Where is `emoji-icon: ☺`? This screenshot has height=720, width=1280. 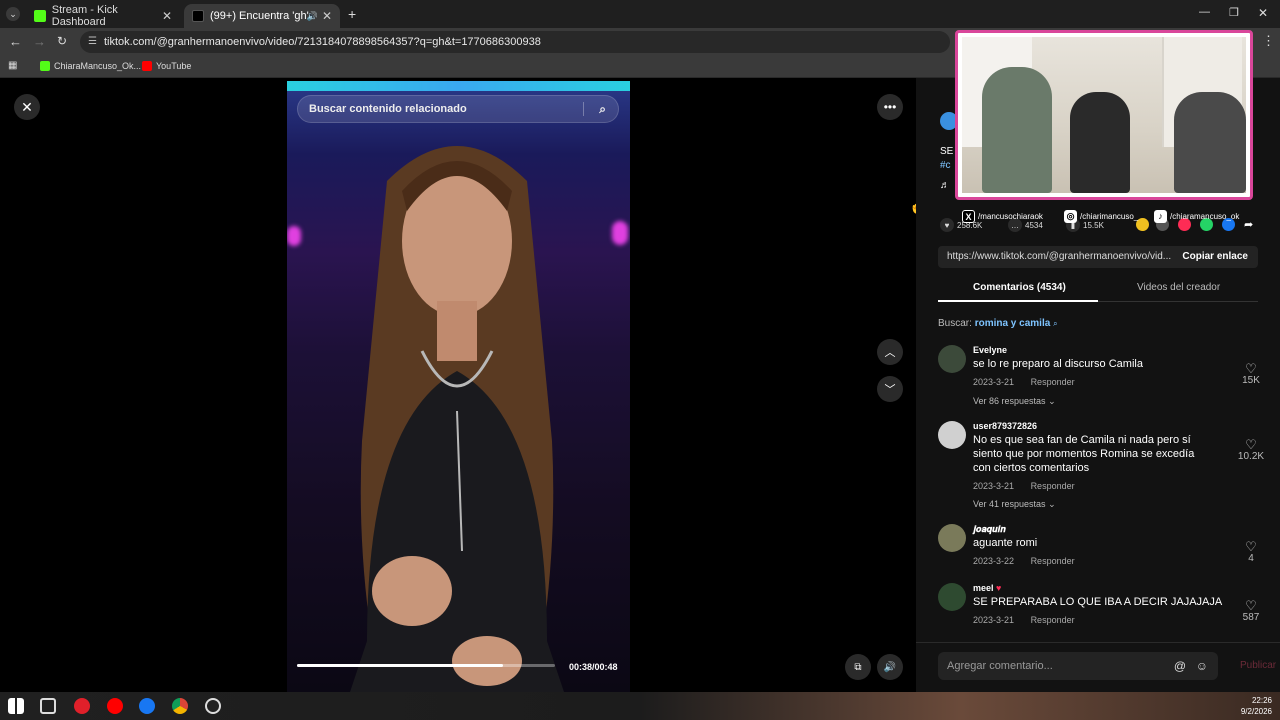
emoji-icon: ☺ is located at coordinates (1202, 666).